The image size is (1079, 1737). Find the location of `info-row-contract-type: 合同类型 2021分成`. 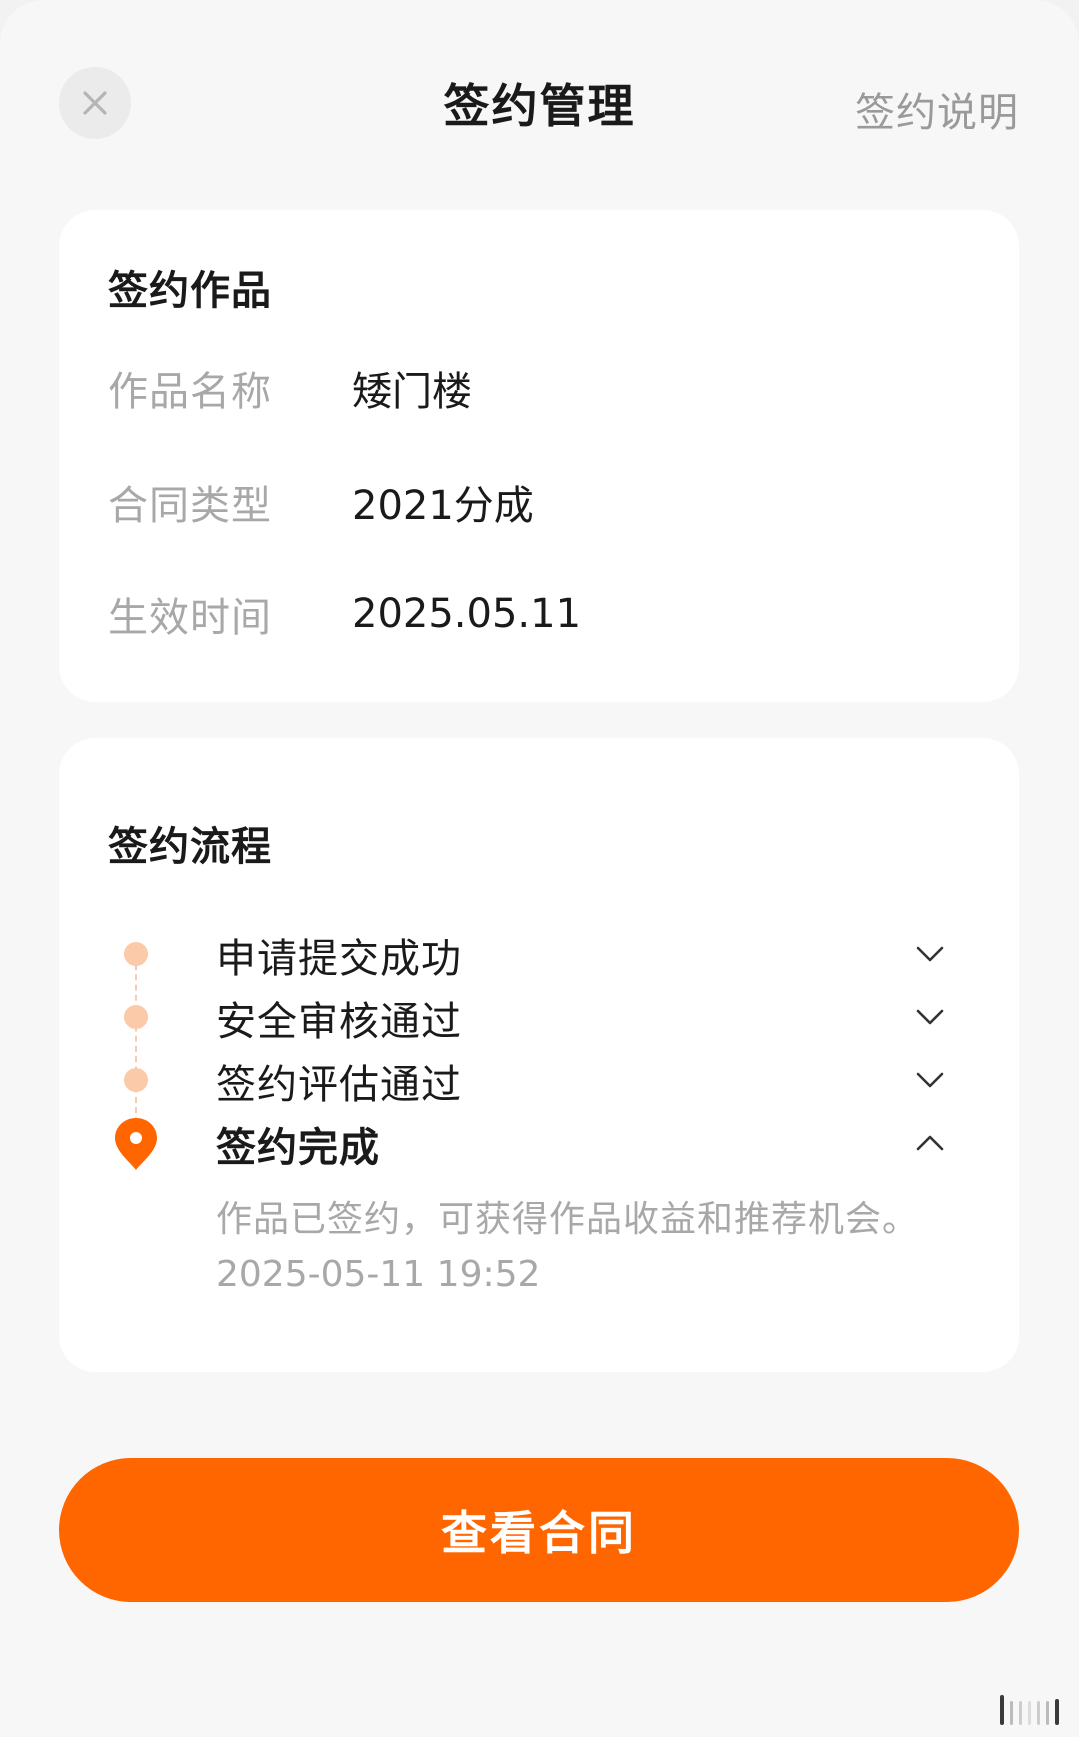

info-row-contract-type: 合同类型 2021分成 is located at coordinates (321, 502).